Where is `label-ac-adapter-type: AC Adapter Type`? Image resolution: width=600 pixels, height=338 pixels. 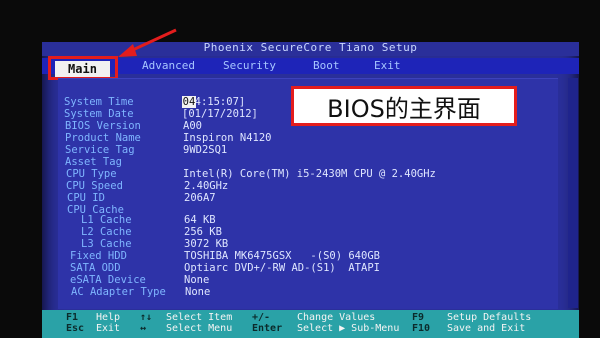 label-ac-adapter-type: AC Adapter Type is located at coordinates (118, 292).